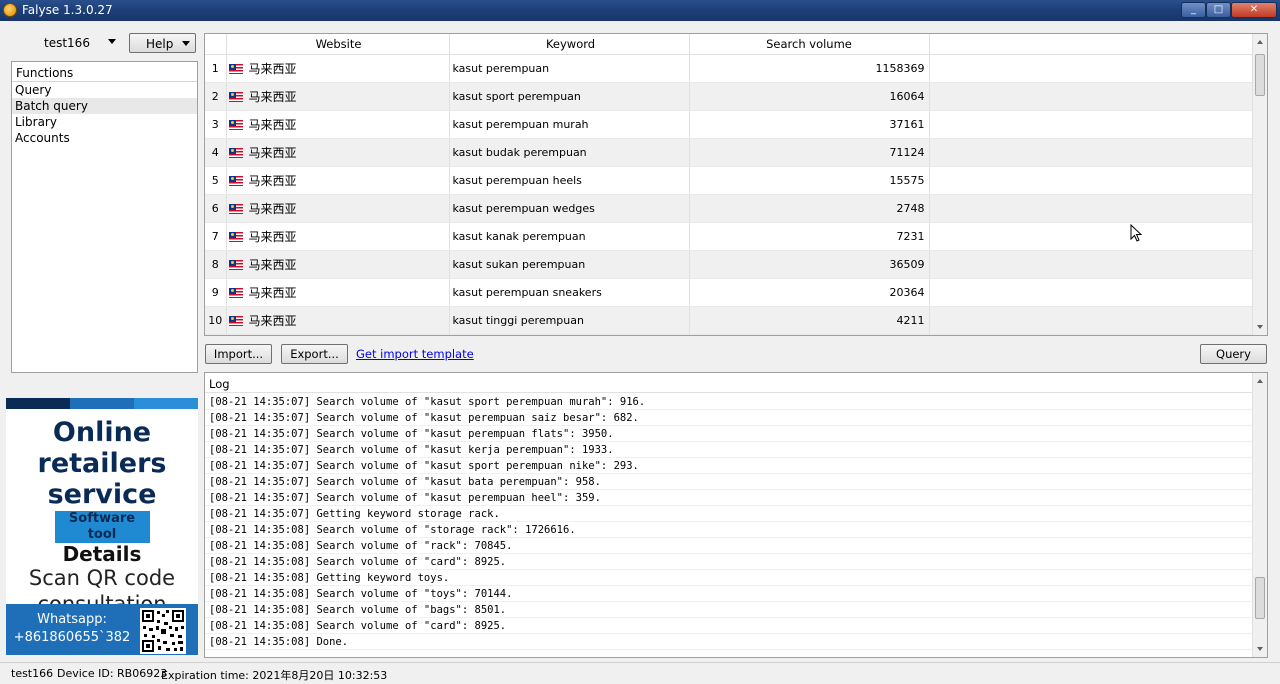 The width and height of the screenshot is (1280, 684). What do you see at coordinates (104, 122) in the screenshot?
I see `function-item-library: Library` at bounding box center [104, 122].